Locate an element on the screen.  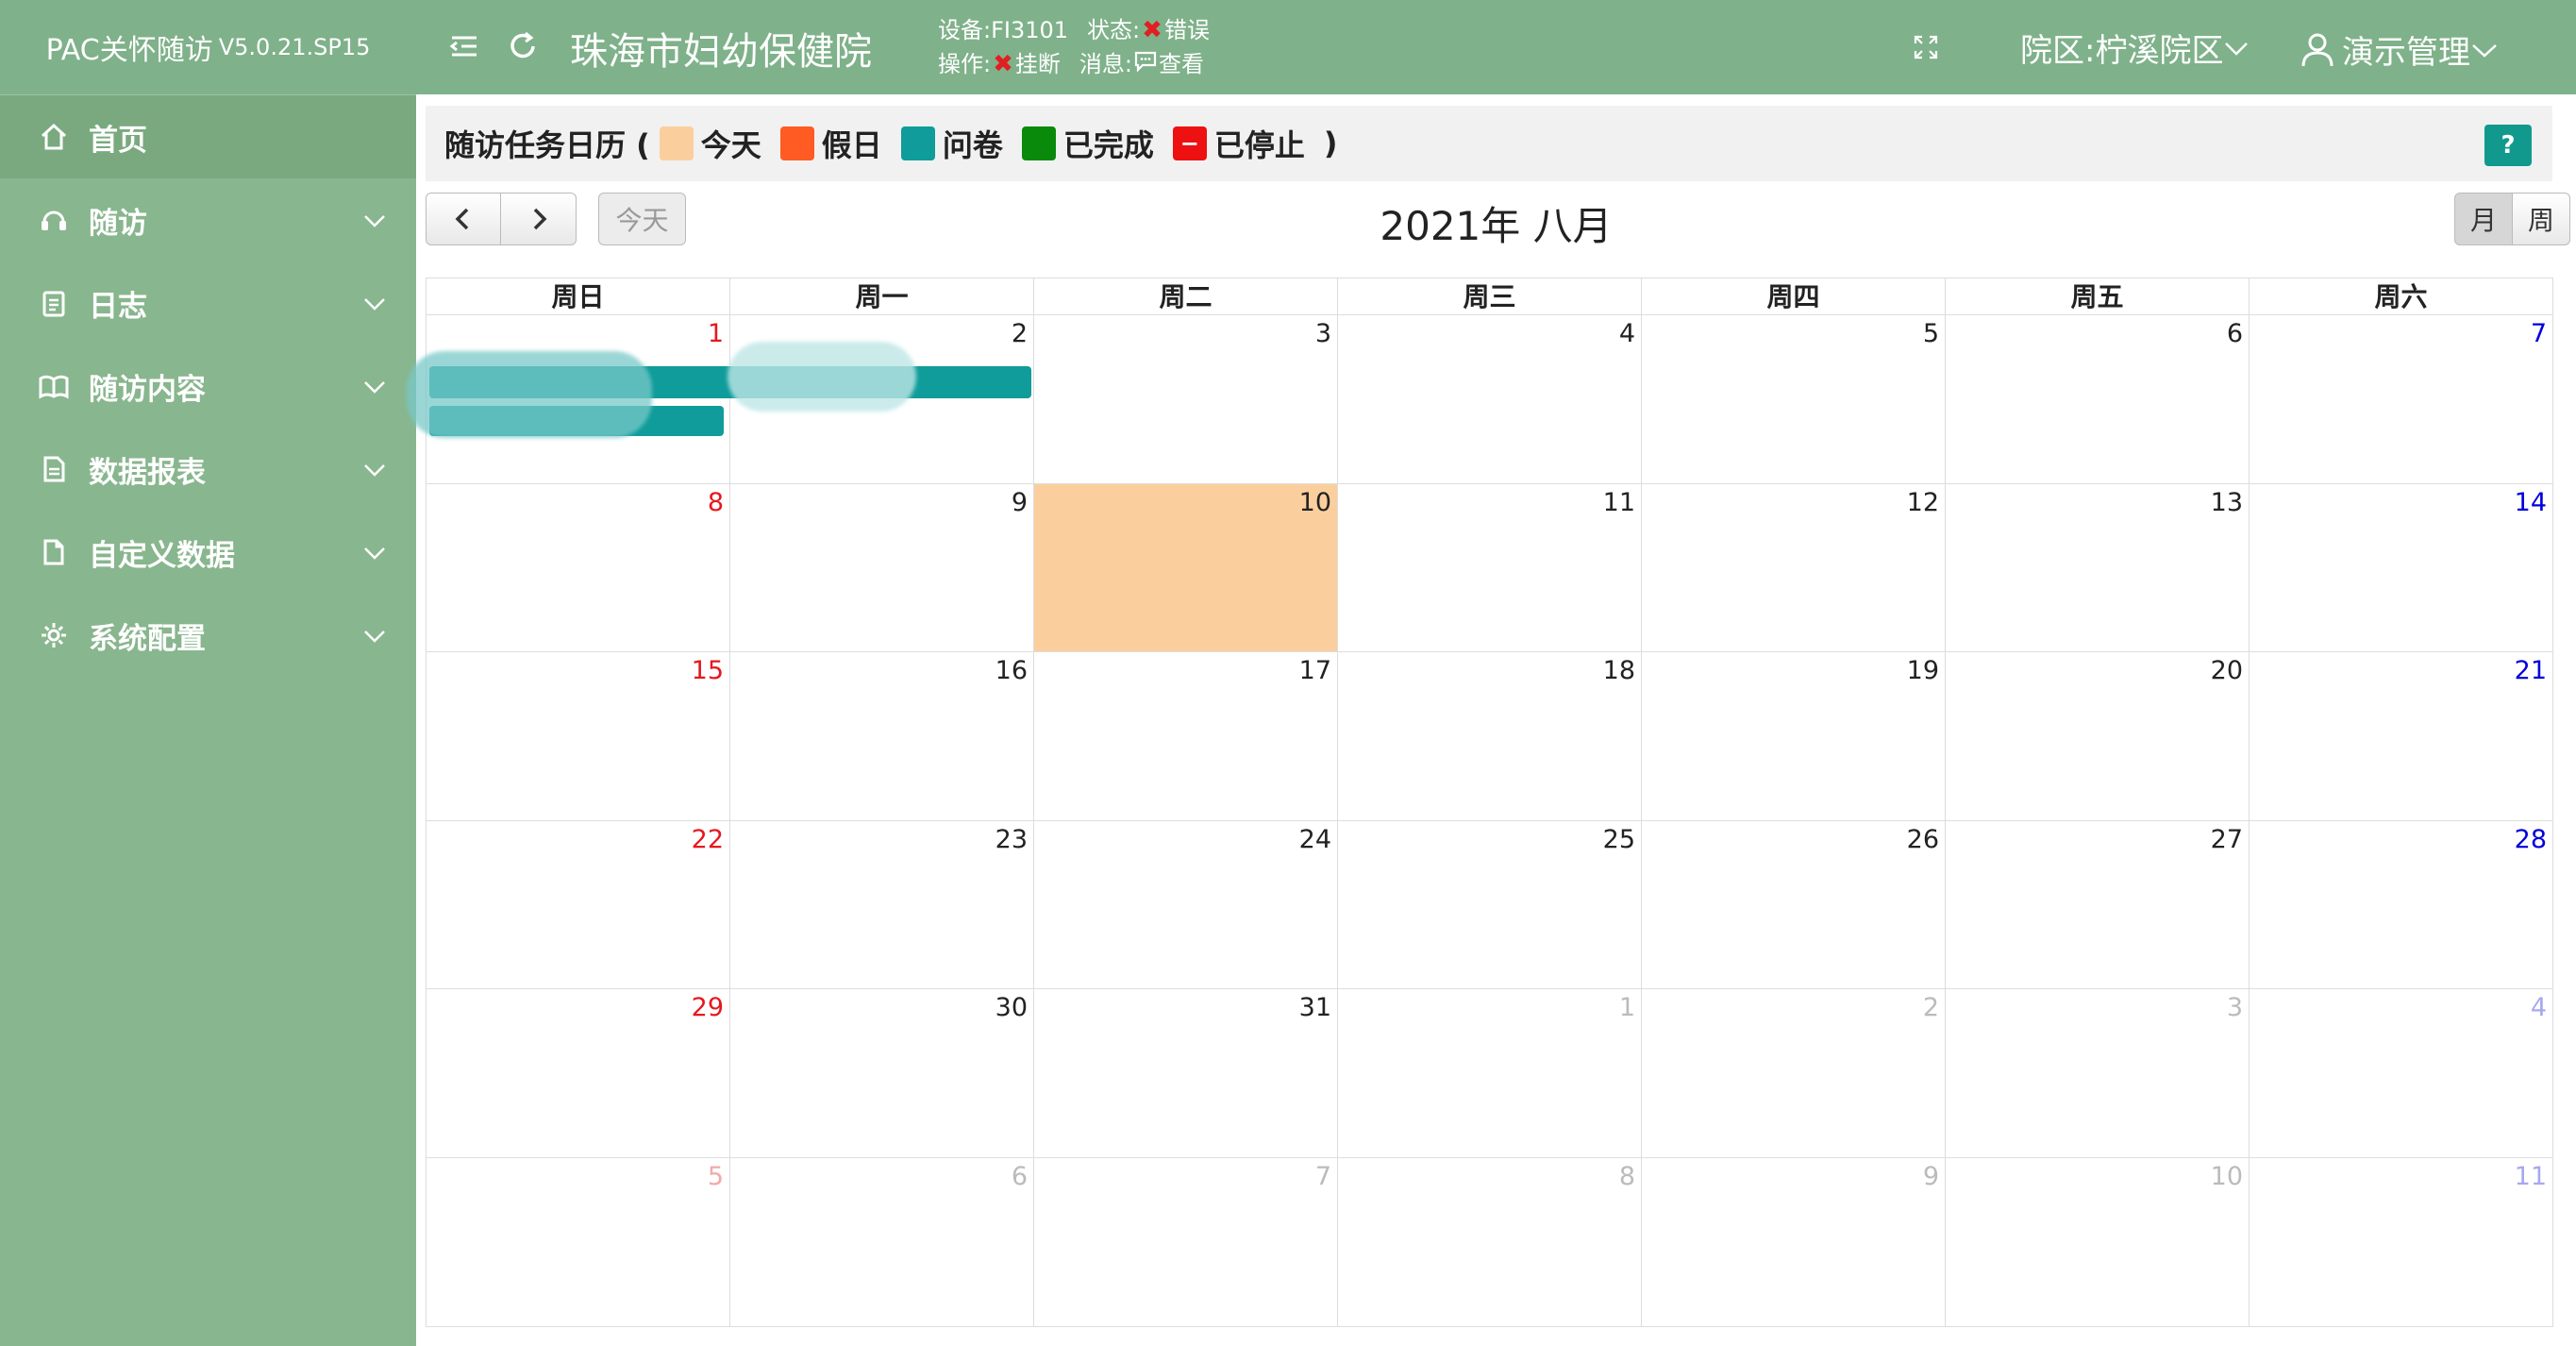
calendar-day: 18 is located at coordinates (1490, 736).